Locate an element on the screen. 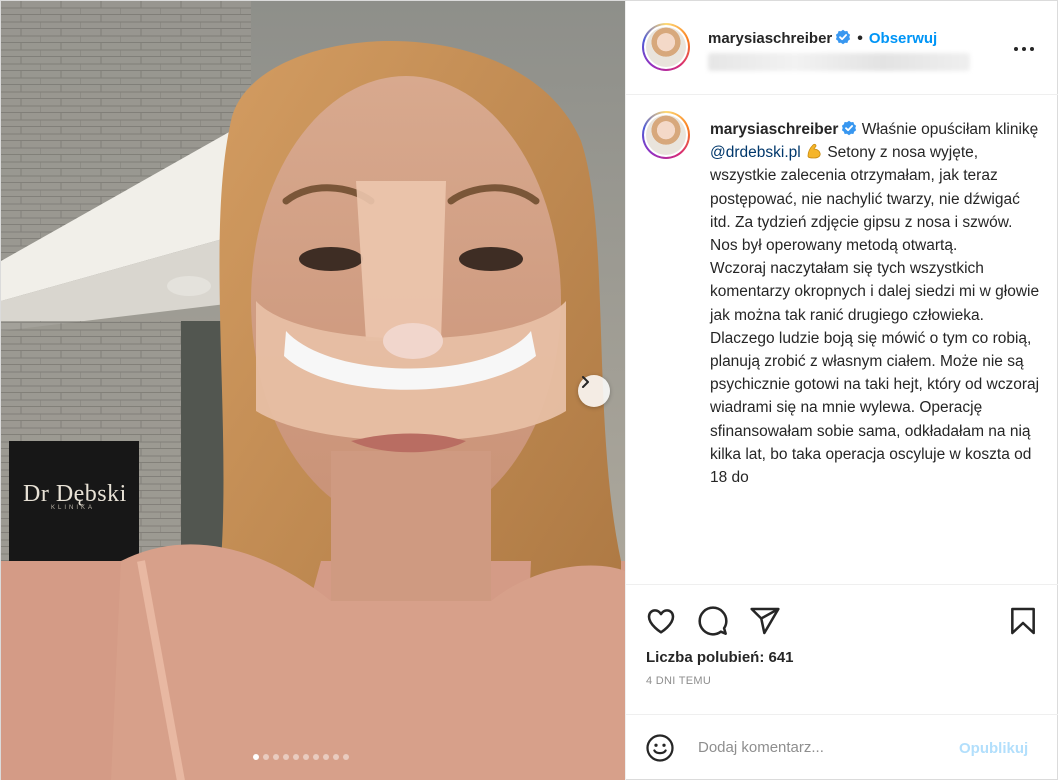 The image size is (1058, 780). clinic-sign-subtext: KLINIKA is located at coordinates (73, 508).